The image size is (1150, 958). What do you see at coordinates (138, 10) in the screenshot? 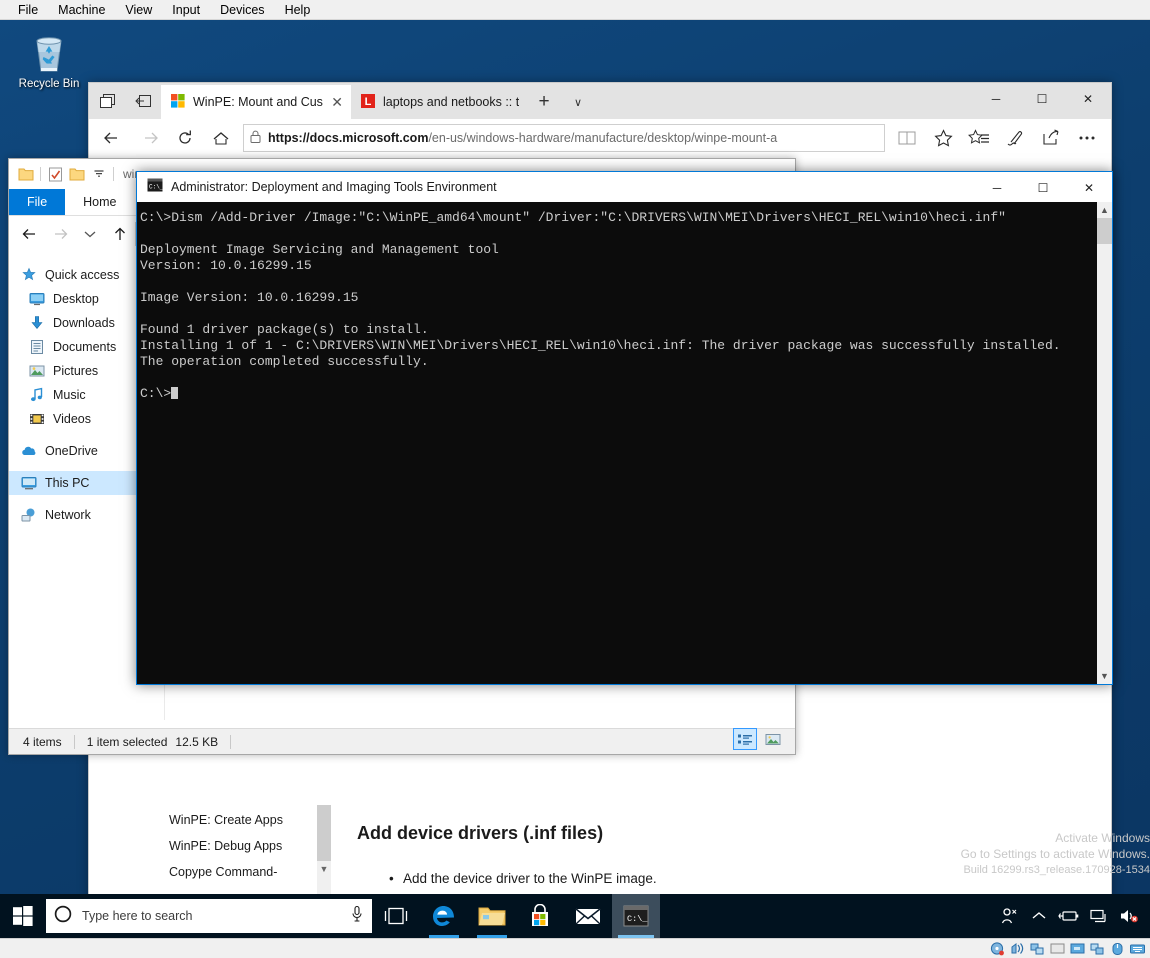
I see `menu-item-view: View` at bounding box center [138, 10].